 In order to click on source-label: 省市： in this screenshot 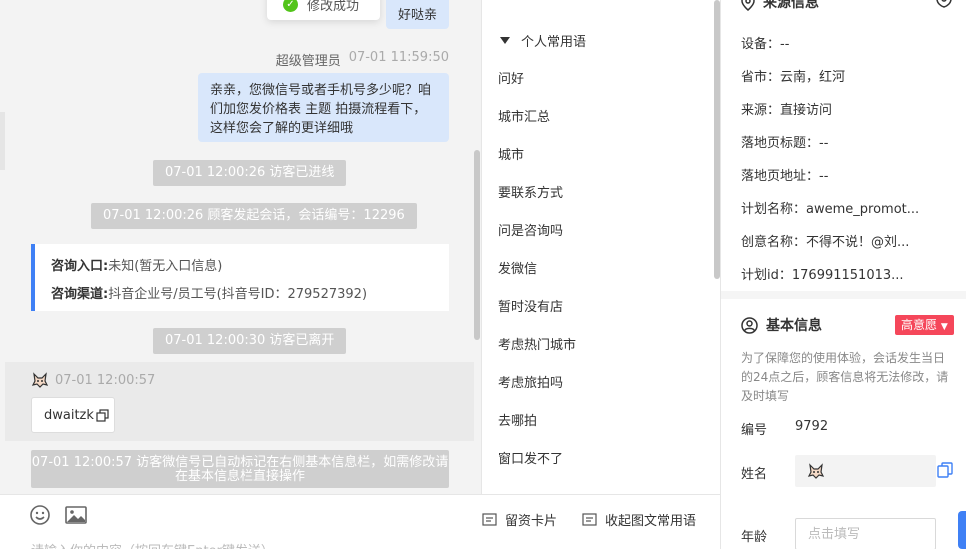, I will do `click(761, 77)`.